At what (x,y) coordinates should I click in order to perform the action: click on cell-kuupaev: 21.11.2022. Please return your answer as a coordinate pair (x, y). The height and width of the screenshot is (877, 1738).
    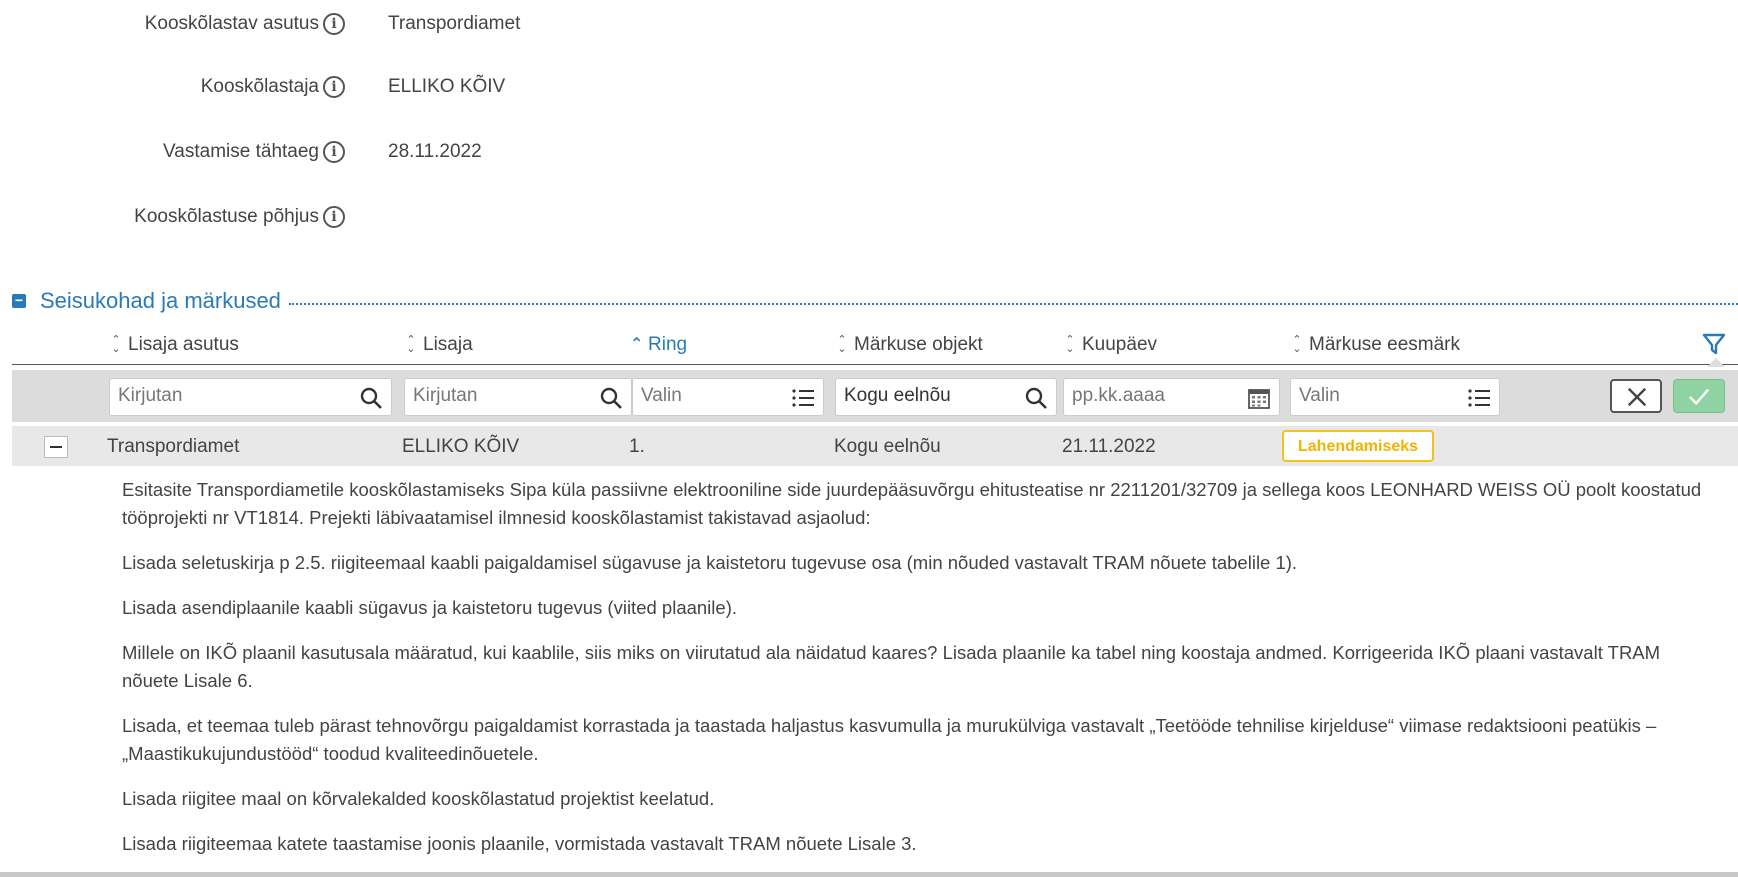
    Looking at the image, I should click on (1109, 446).